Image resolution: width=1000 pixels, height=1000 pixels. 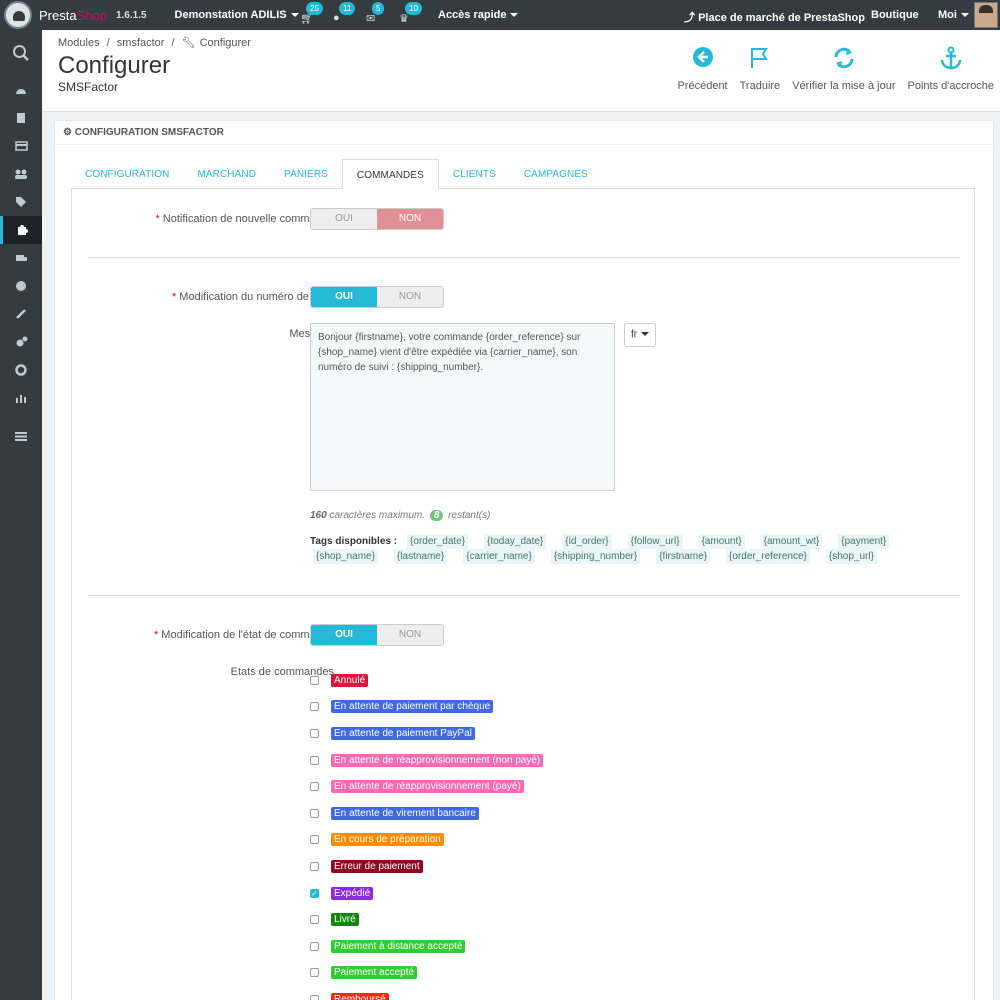 What do you see at coordinates (403, 733) in the screenshot?
I see `order-state-badge: En attente de paiement PayPal` at bounding box center [403, 733].